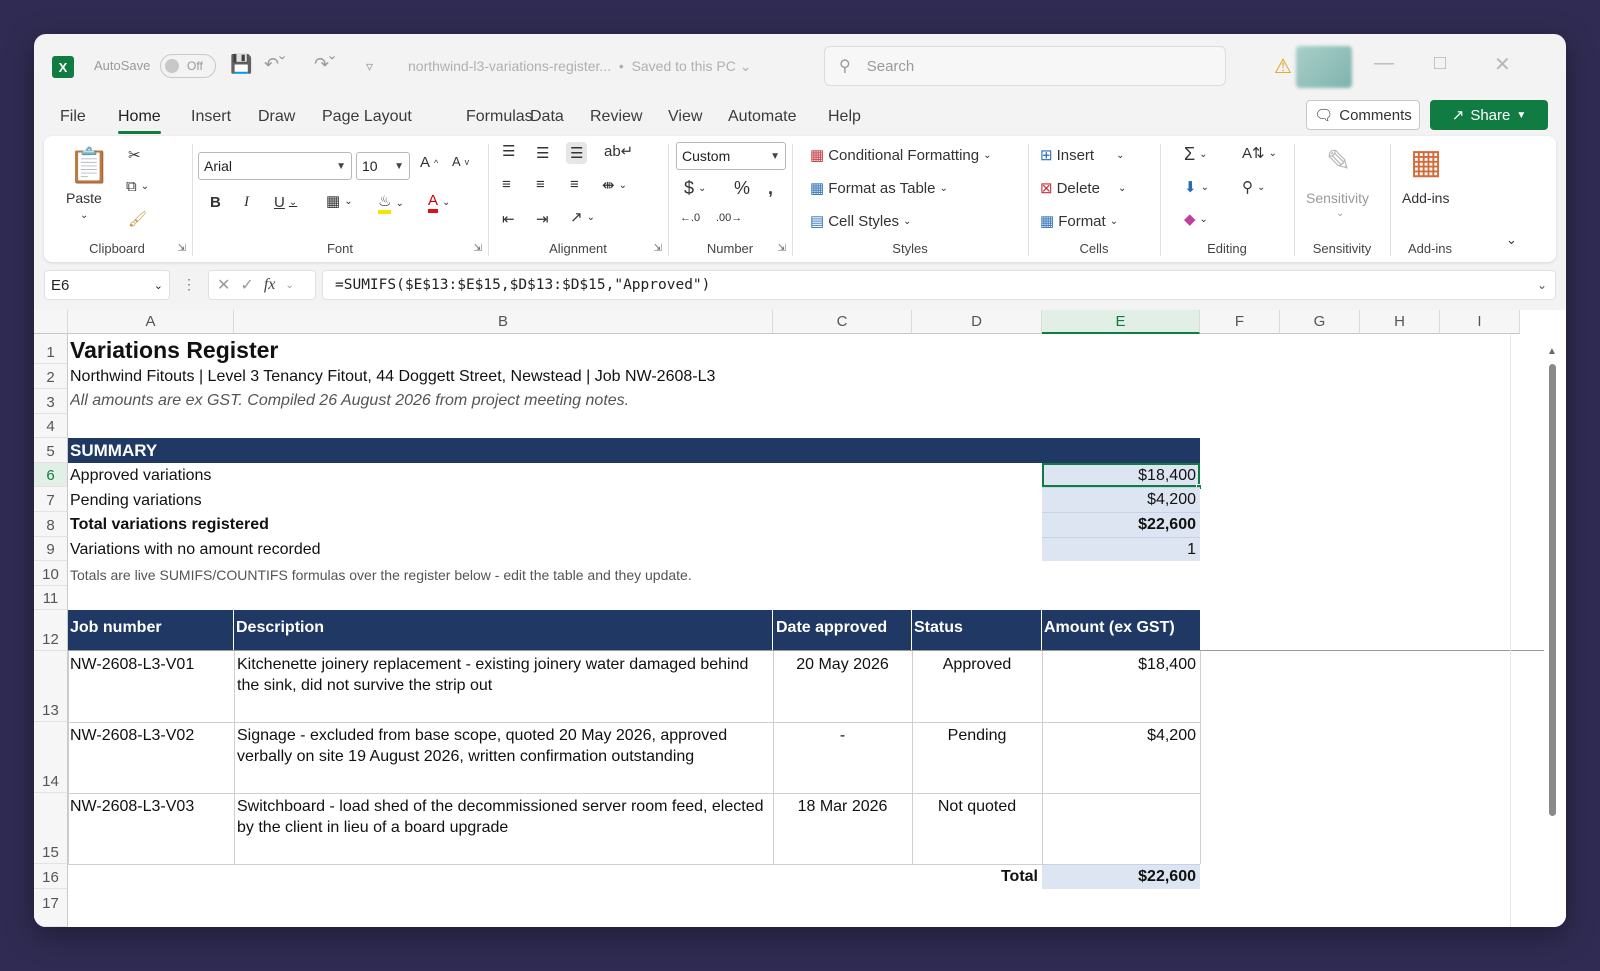 The image size is (1600, 971). What do you see at coordinates (1119, 735) in the screenshot?
I see `table-cell-amount: $4,200` at bounding box center [1119, 735].